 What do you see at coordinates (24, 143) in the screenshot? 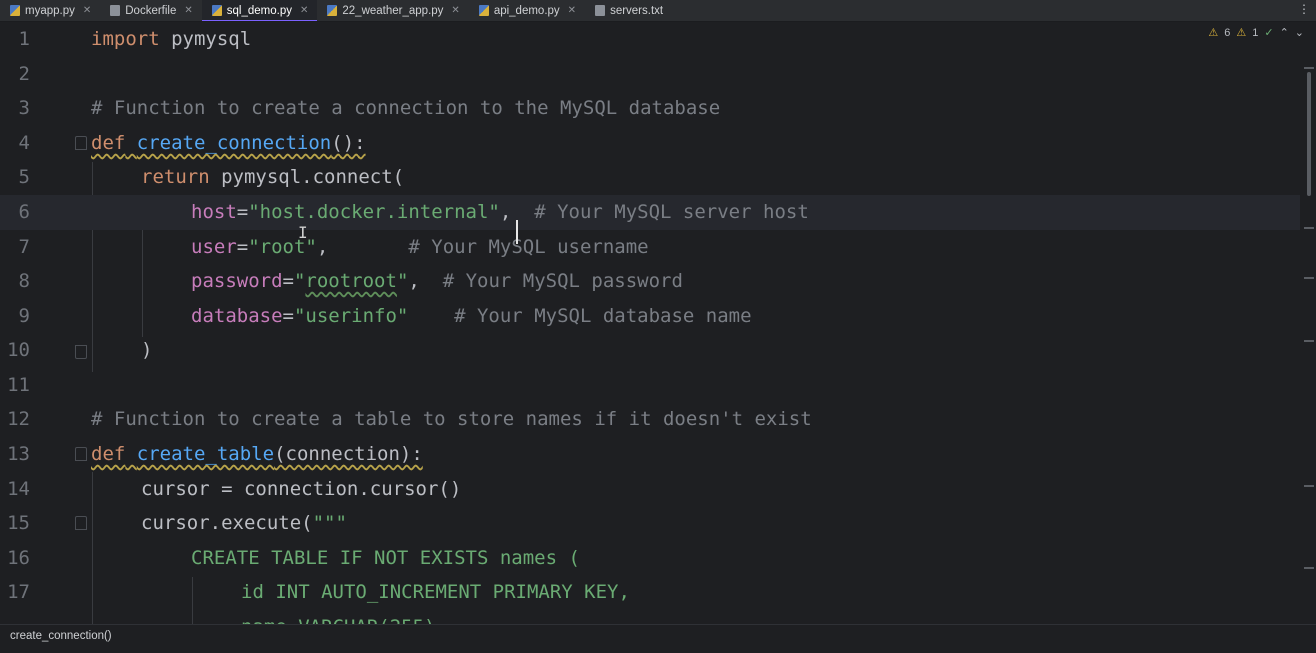
I see `line-number: 4` at bounding box center [24, 143].